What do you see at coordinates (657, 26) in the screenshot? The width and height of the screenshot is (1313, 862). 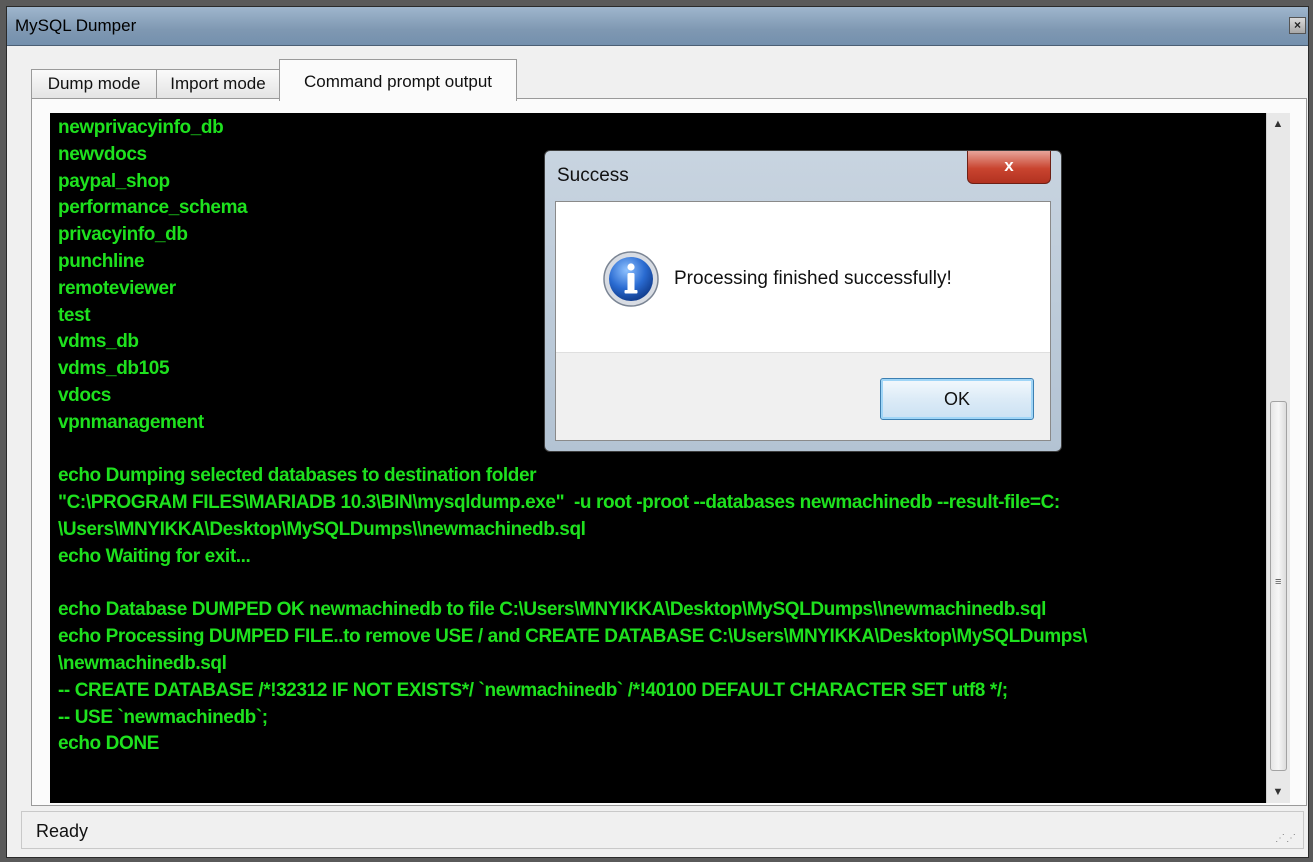 I see `title-bar: MySQL Dumper ×` at bounding box center [657, 26].